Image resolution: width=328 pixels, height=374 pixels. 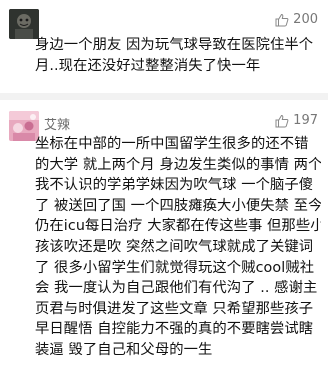 I want to click on like-count: 200, so click(x=305, y=19).